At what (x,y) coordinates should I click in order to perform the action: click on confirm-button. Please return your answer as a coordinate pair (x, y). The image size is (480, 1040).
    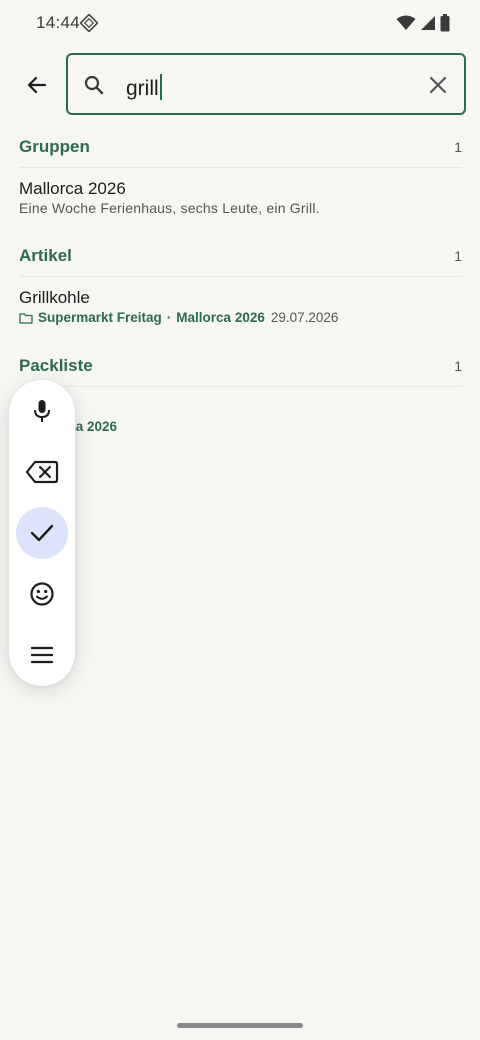
    Looking at the image, I should click on (42, 533).